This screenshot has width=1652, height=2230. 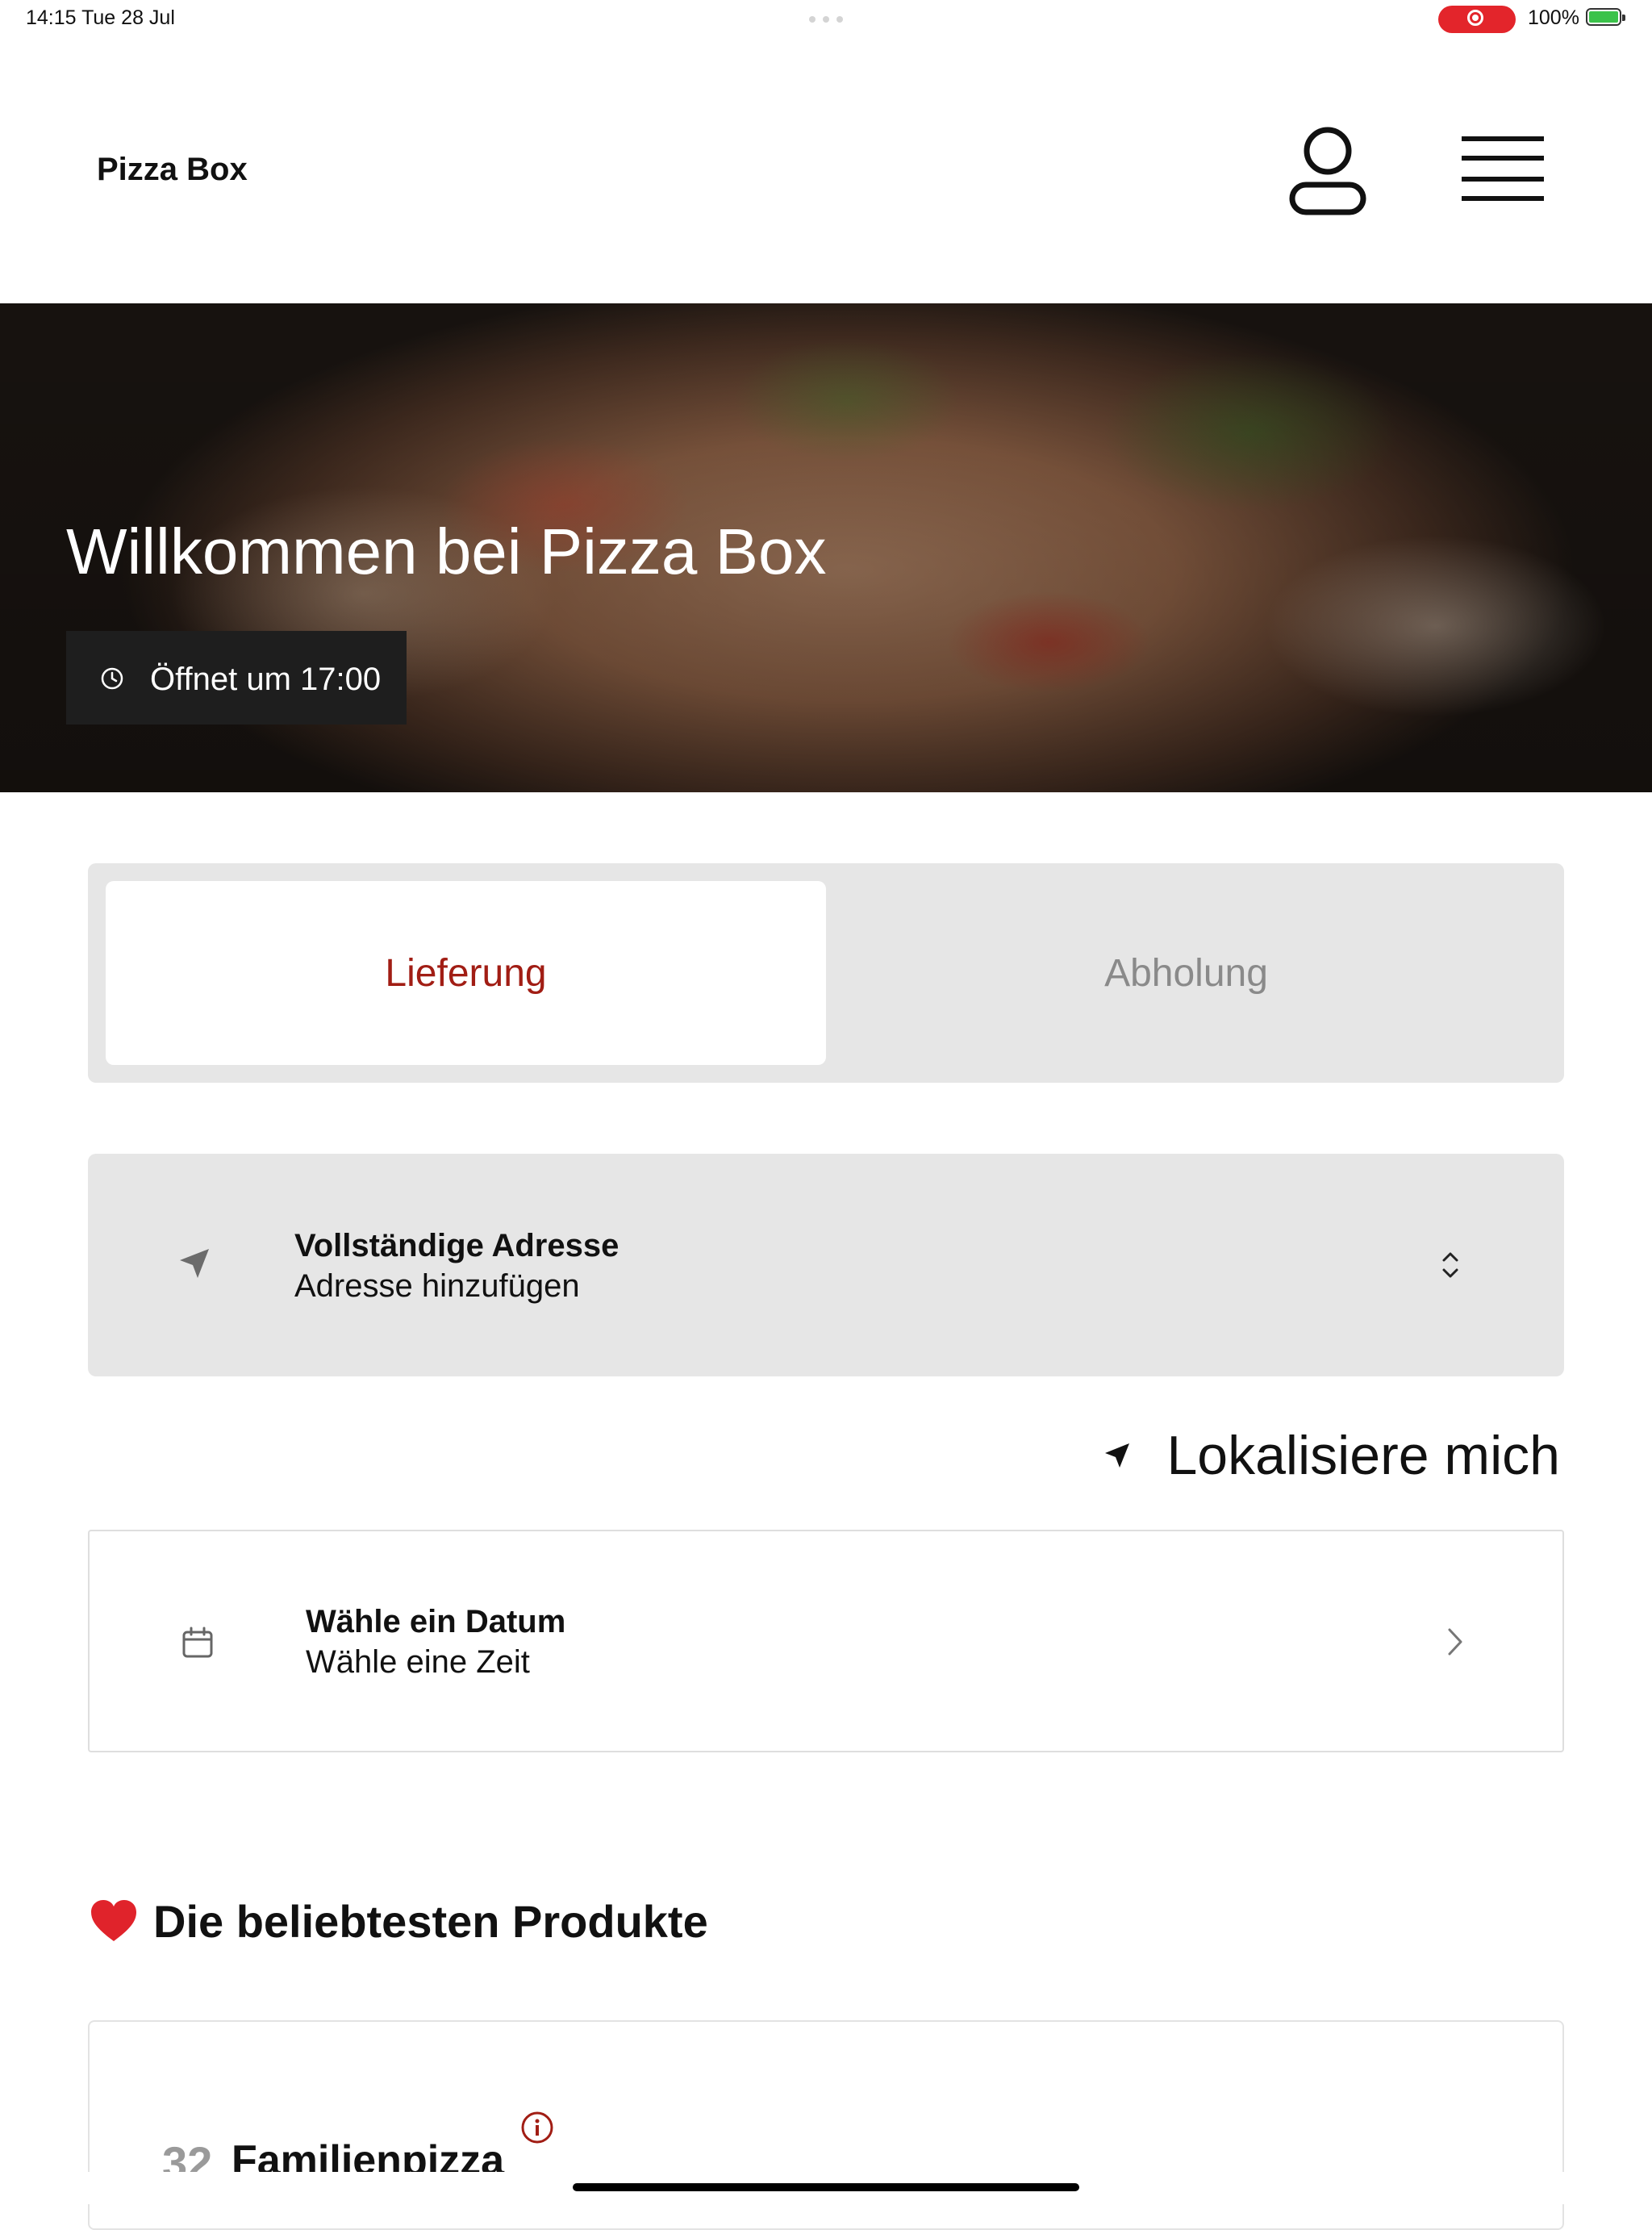 What do you see at coordinates (1327, 170) in the screenshot?
I see `person-icon` at bounding box center [1327, 170].